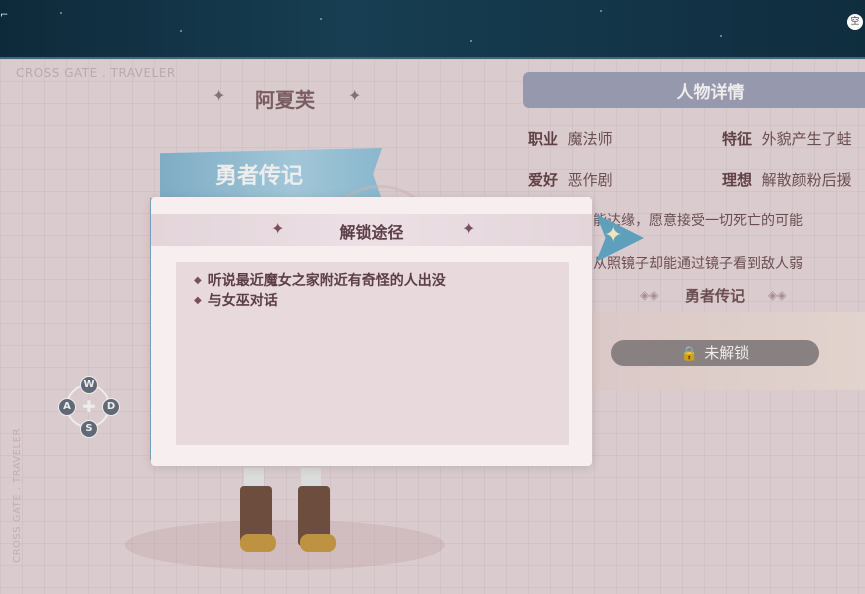  Describe the element at coordinates (371, 232) in the screenshot. I see `dialog-title: 解锁途径` at that location.